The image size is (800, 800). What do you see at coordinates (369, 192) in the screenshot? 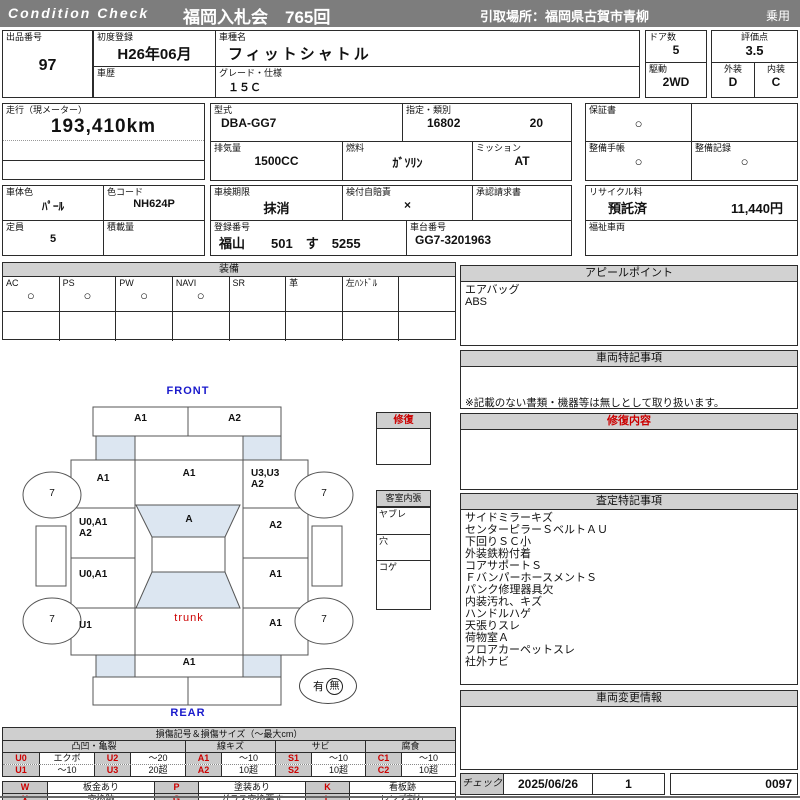
I see `insurance-label: 検付自賠責` at bounding box center [369, 192].